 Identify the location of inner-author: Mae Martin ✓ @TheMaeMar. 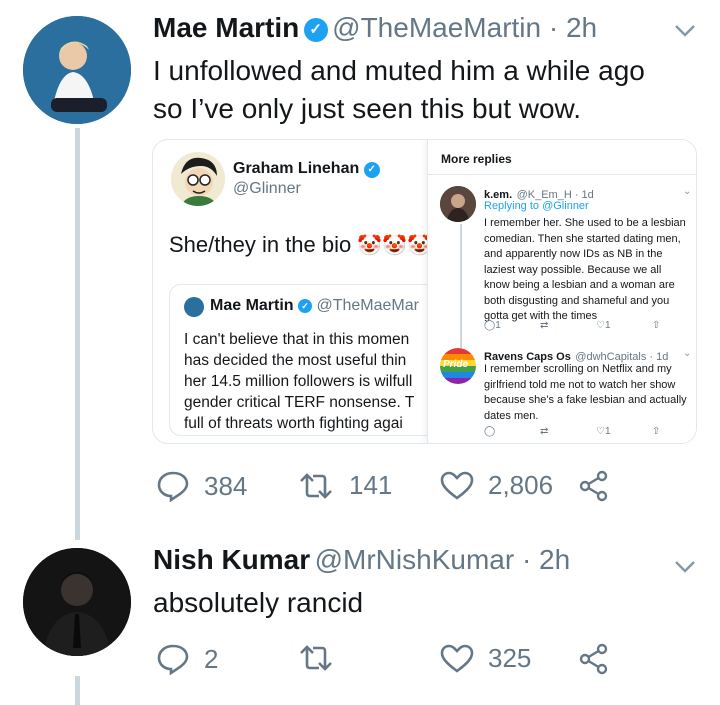
(314, 306).